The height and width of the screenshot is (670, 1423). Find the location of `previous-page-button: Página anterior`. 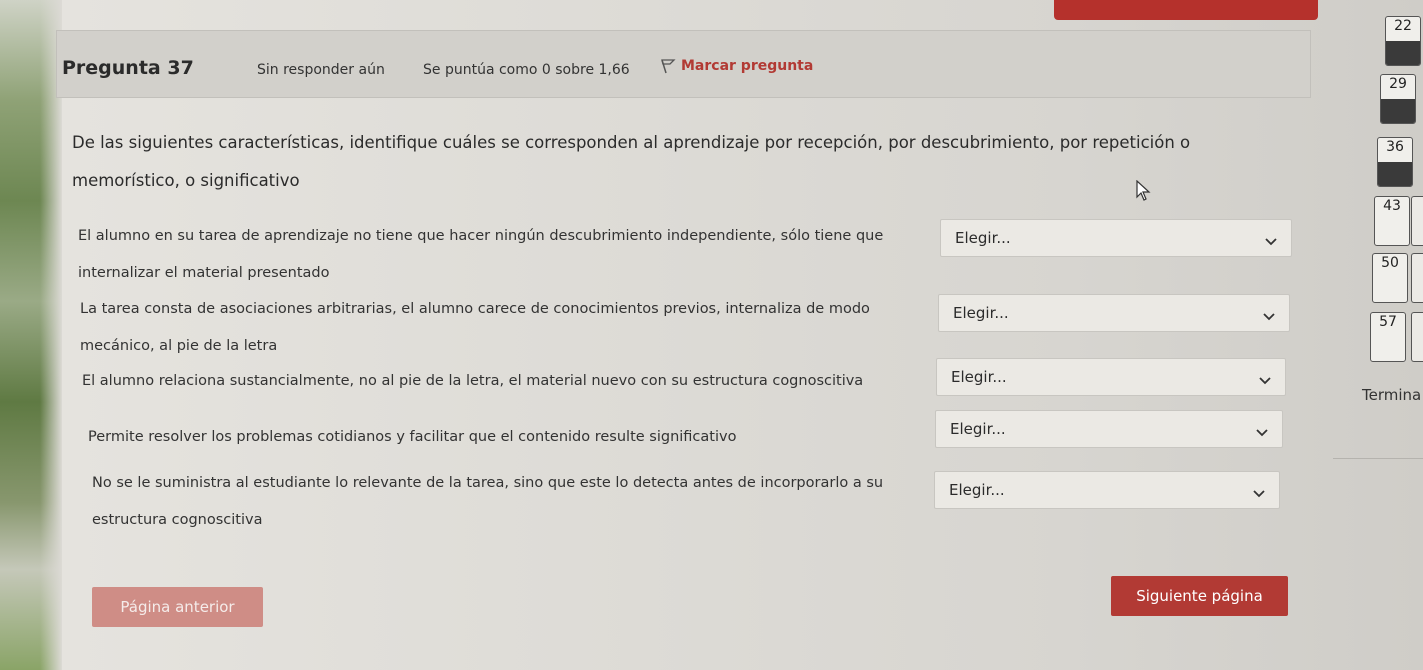

previous-page-button: Página anterior is located at coordinates (177, 607).